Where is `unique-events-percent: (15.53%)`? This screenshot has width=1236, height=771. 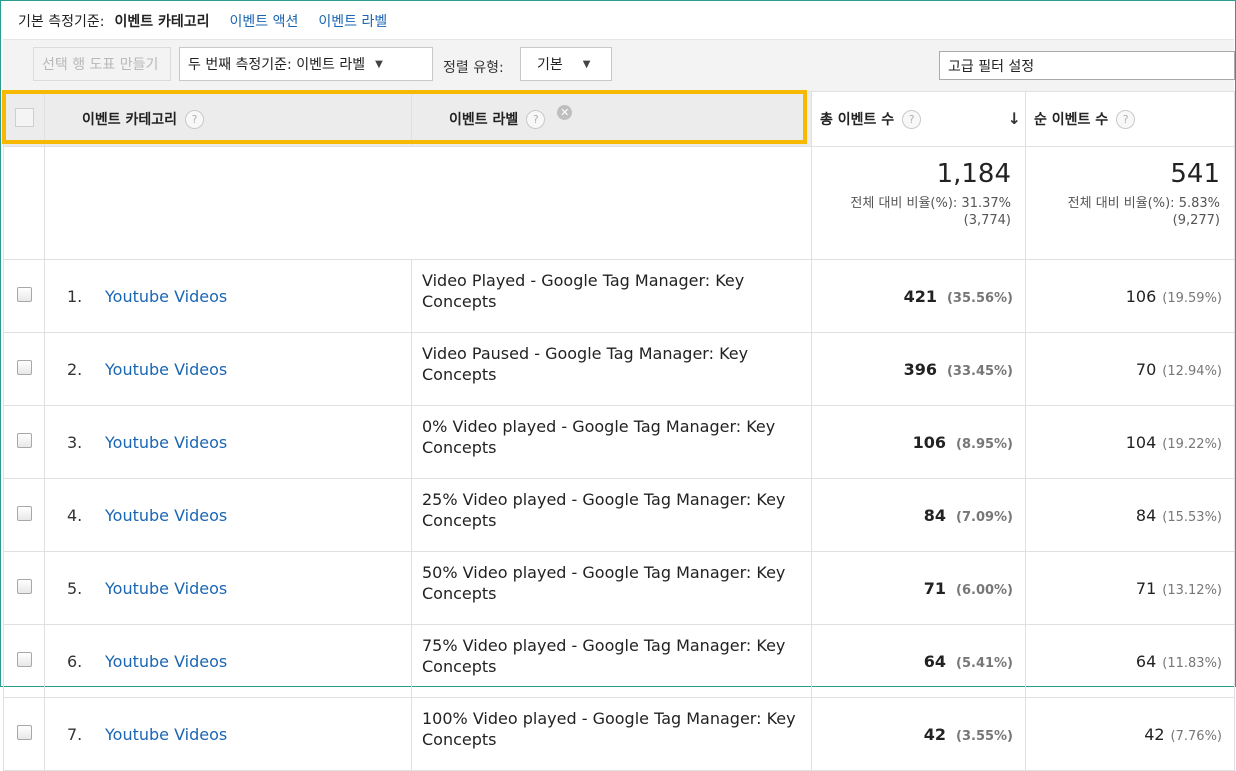 unique-events-percent: (15.53%) is located at coordinates (1192, 517).